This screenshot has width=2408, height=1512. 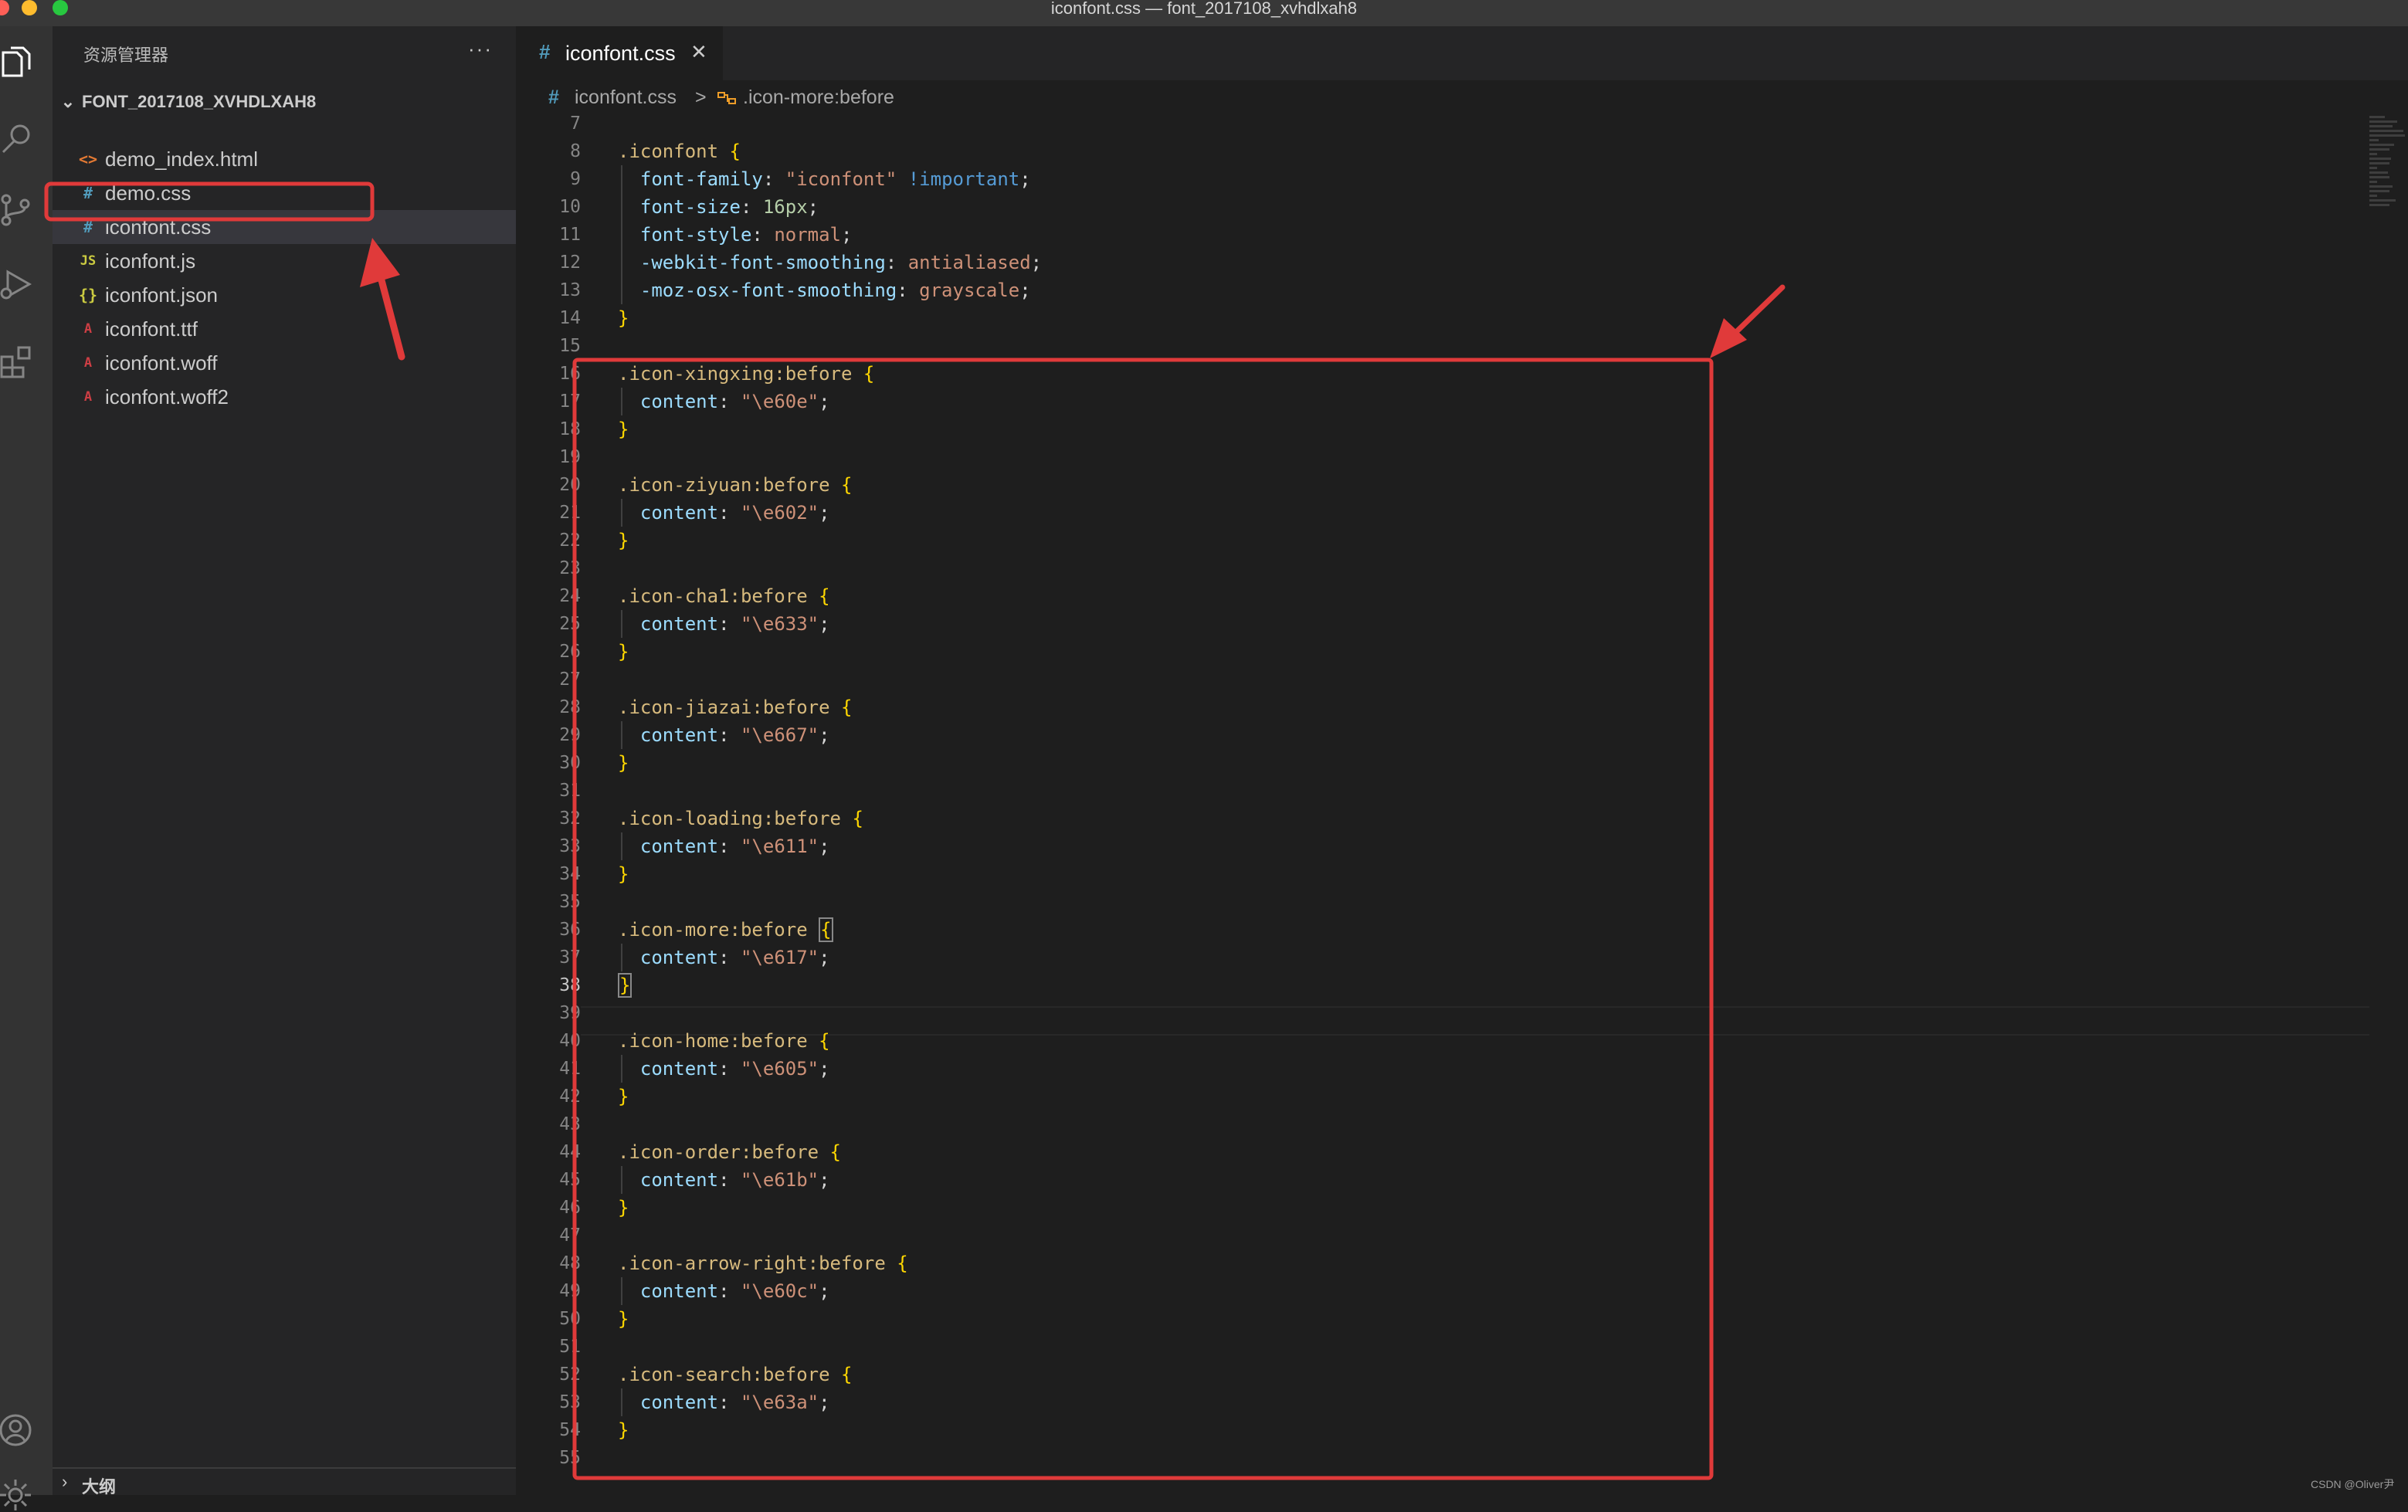 What do you see at coordinates (1761, 309) in the screenshot?
I see `annotation-arrow-down` at bounding box center [1761, 309].